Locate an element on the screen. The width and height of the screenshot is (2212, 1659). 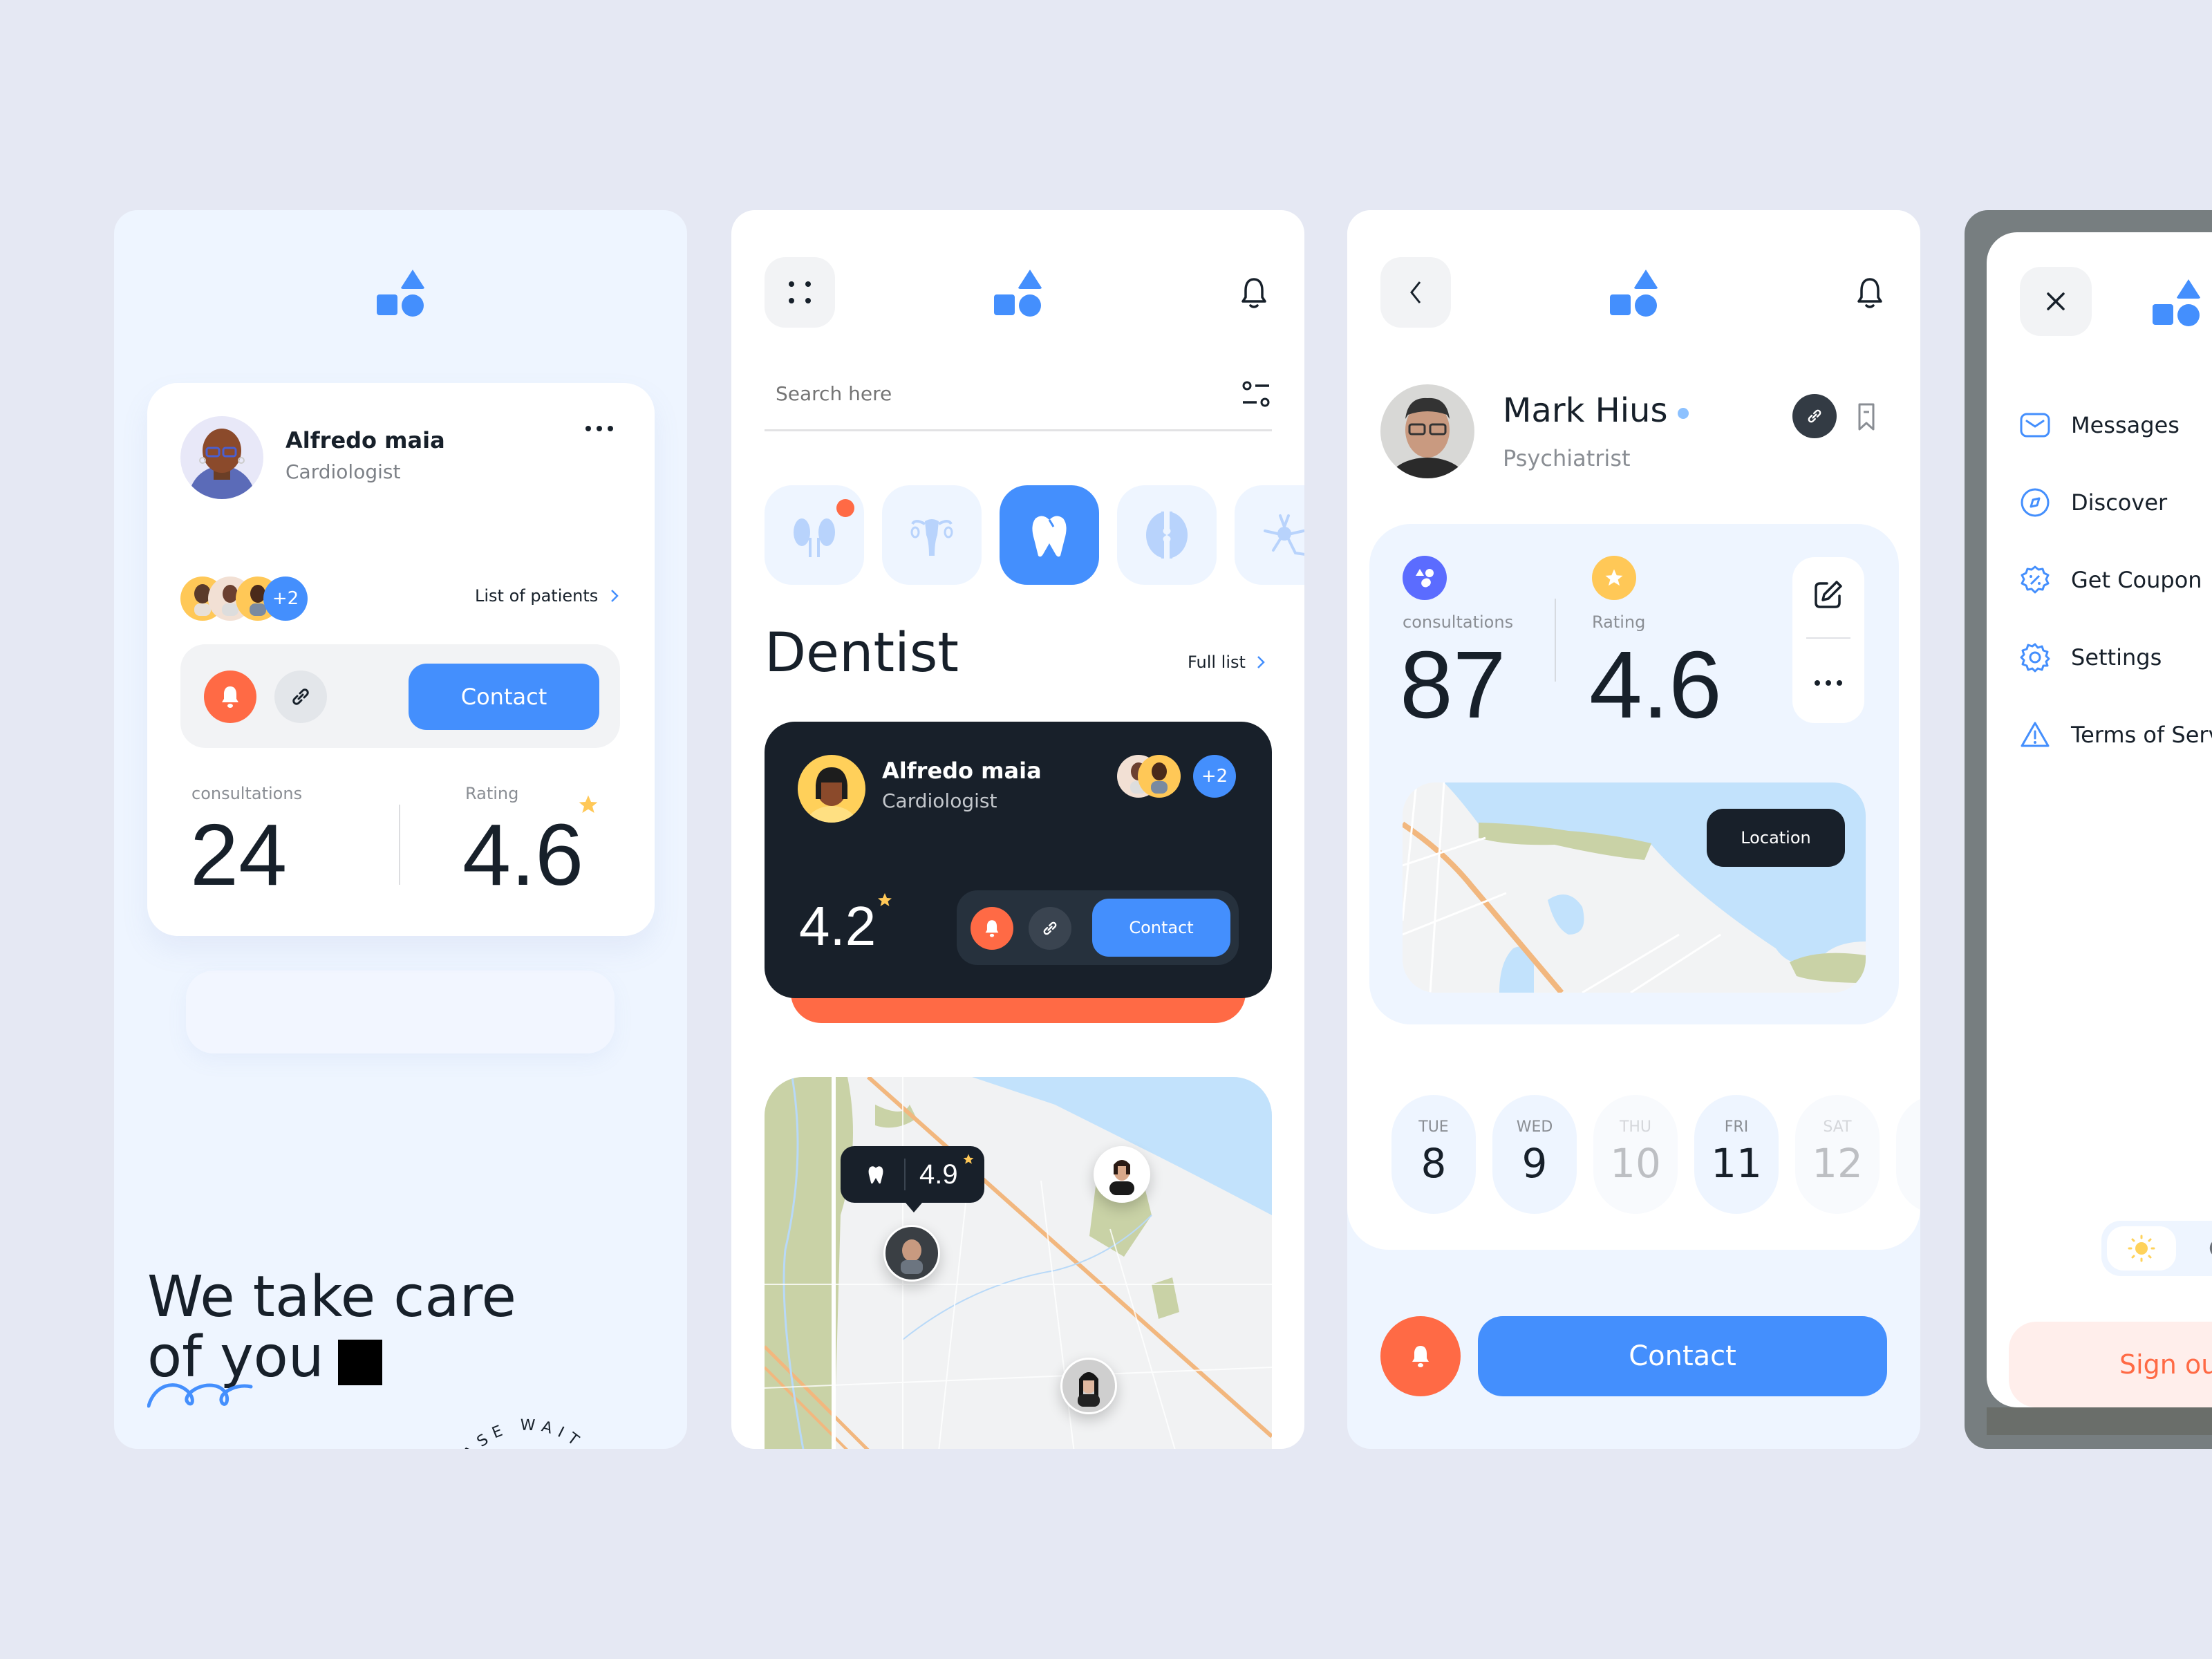
neuron-icon is located at coordinates (1284, 535).